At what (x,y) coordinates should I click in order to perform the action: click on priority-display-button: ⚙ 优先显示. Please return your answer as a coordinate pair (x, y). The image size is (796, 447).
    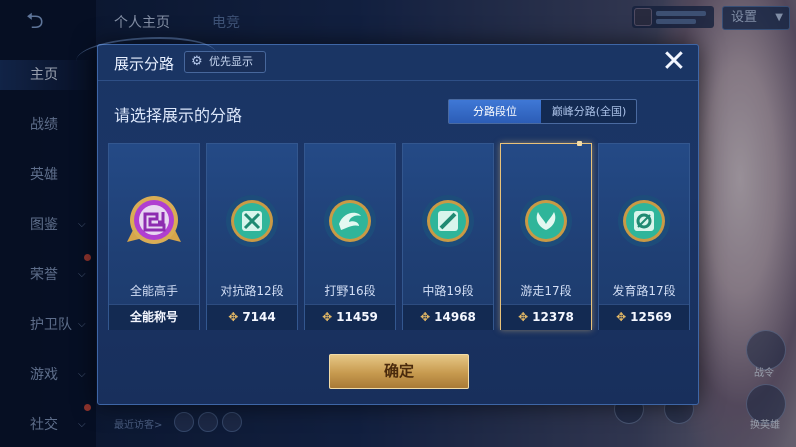
    Looking at the image, I should click on (225, 62).